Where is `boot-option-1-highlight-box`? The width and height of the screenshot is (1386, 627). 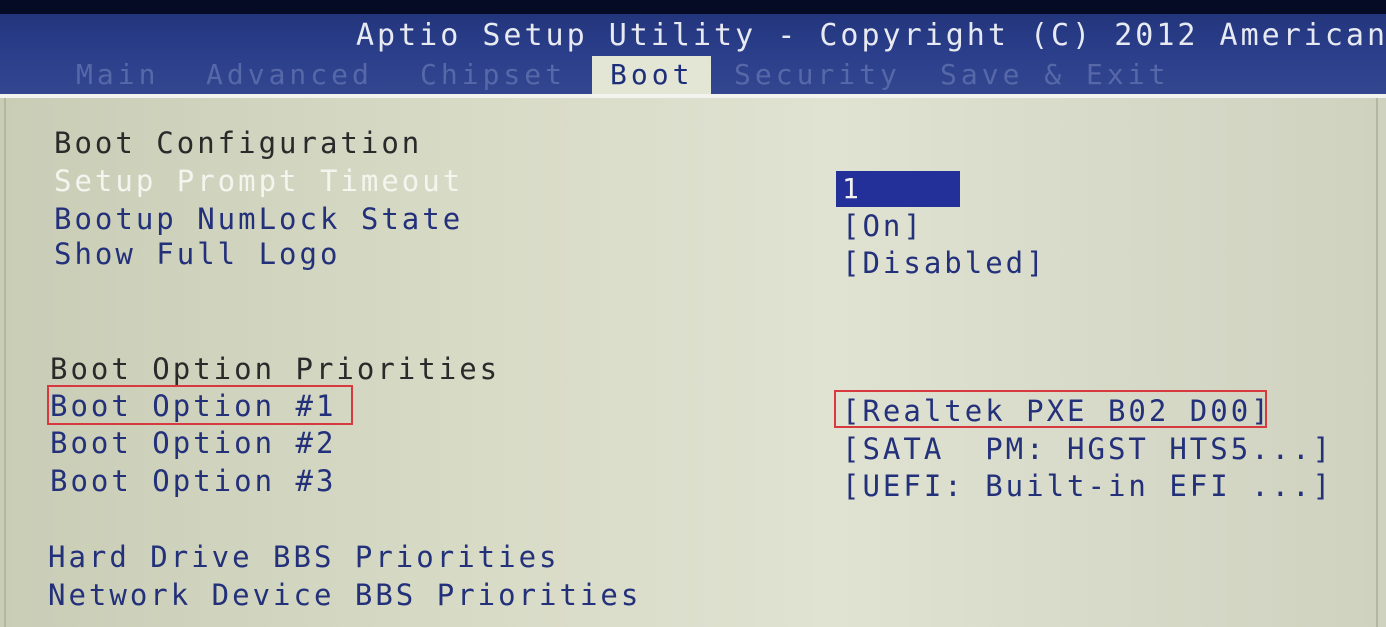 boot-option-1-highlight-box is located at coordinates (200, 405).